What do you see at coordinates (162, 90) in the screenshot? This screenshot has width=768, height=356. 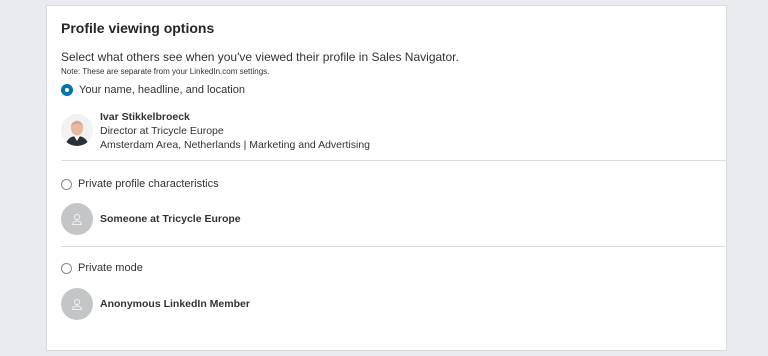 I see `option-label: Your name, headline, and location` at bounding box center [162, 90].